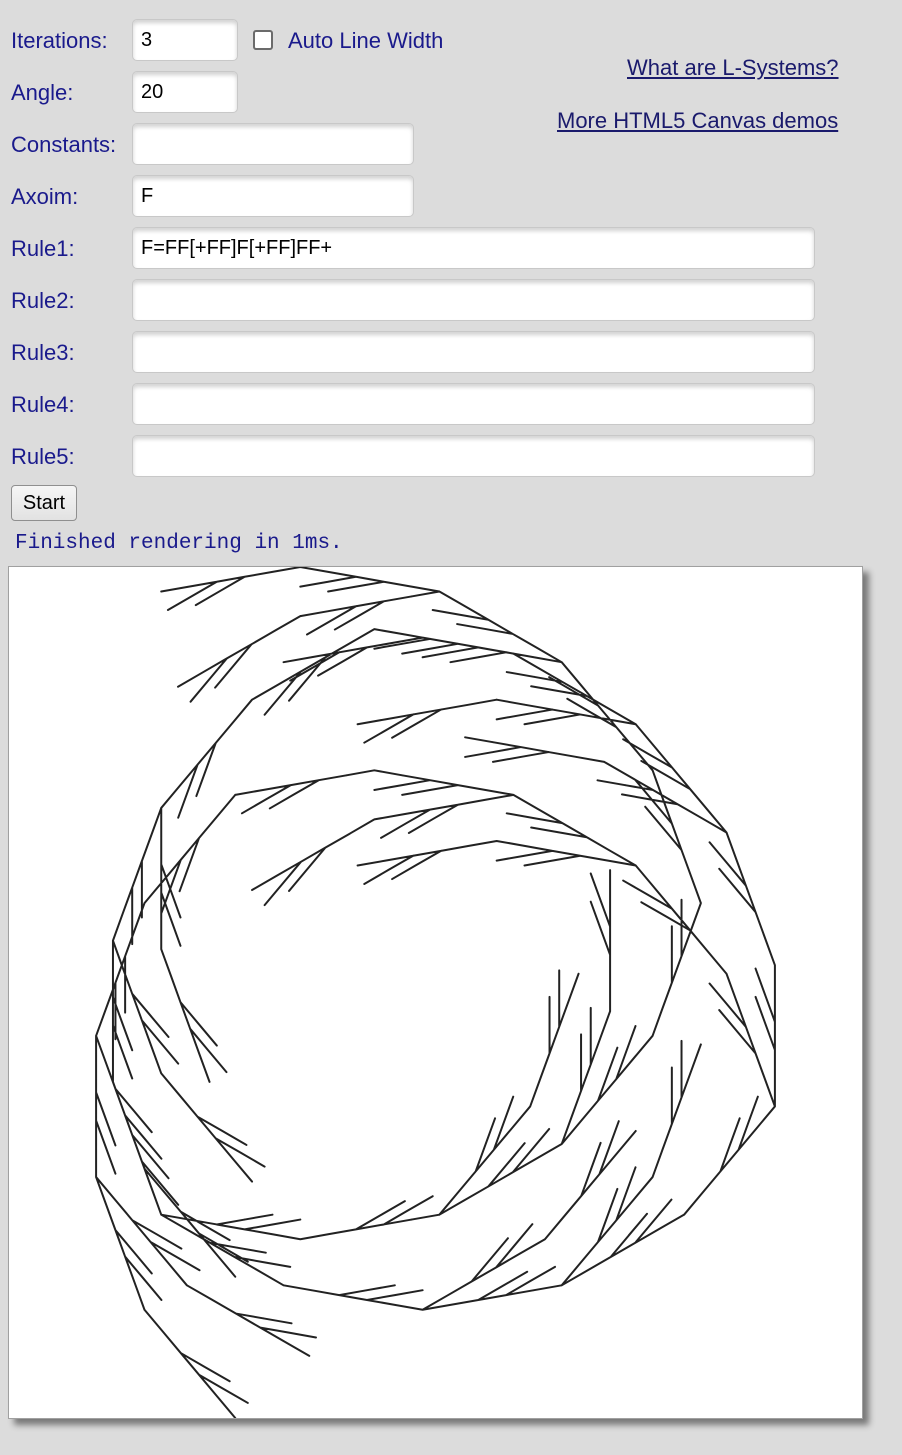 This screenshot has height=1455, width=902. Describe the element at coordinates (473, 404) in the screenshot. I see `rule4-input` at that location.